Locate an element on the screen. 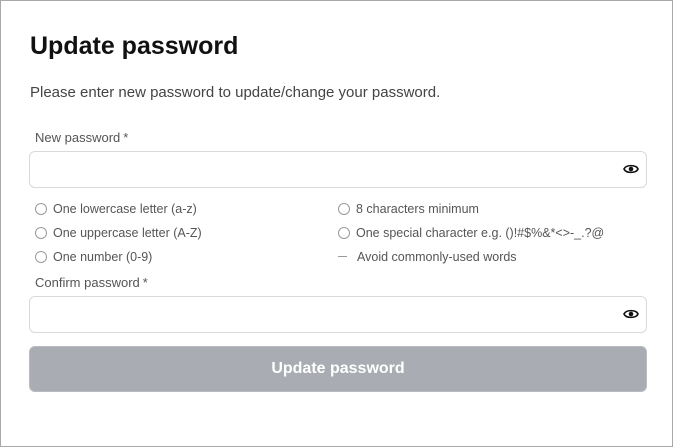 Image resolution: width=673 pixels, height=447 pixels. rule-number: One number (0-9) is located at coordinates (93, 257).